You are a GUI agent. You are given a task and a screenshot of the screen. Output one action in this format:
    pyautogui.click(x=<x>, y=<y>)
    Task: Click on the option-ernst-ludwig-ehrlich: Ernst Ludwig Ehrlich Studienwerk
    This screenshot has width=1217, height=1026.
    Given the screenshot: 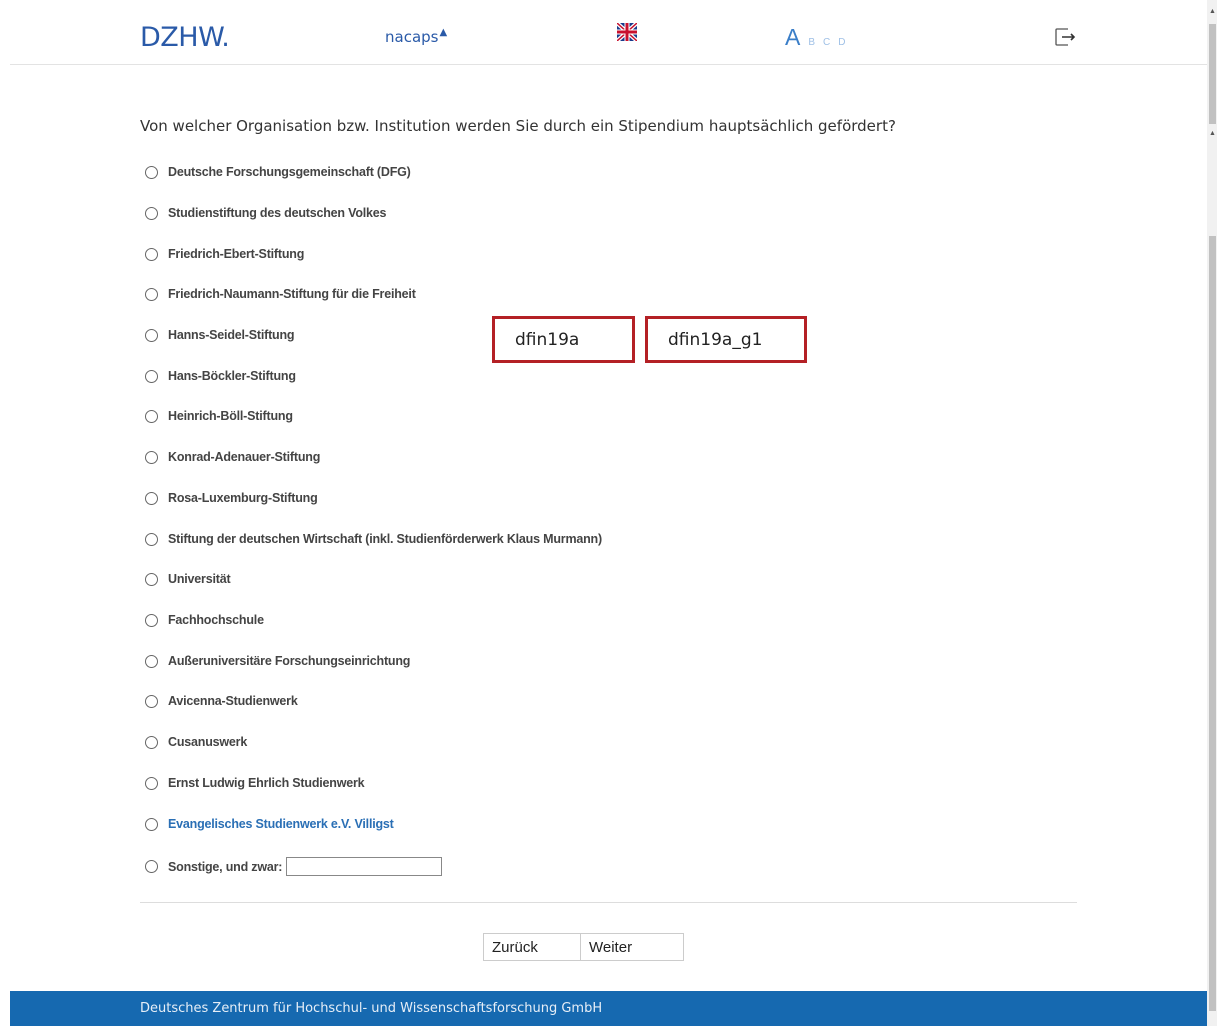 What is the action you would take?
    pyautogui.click(x=255, y=783)
    